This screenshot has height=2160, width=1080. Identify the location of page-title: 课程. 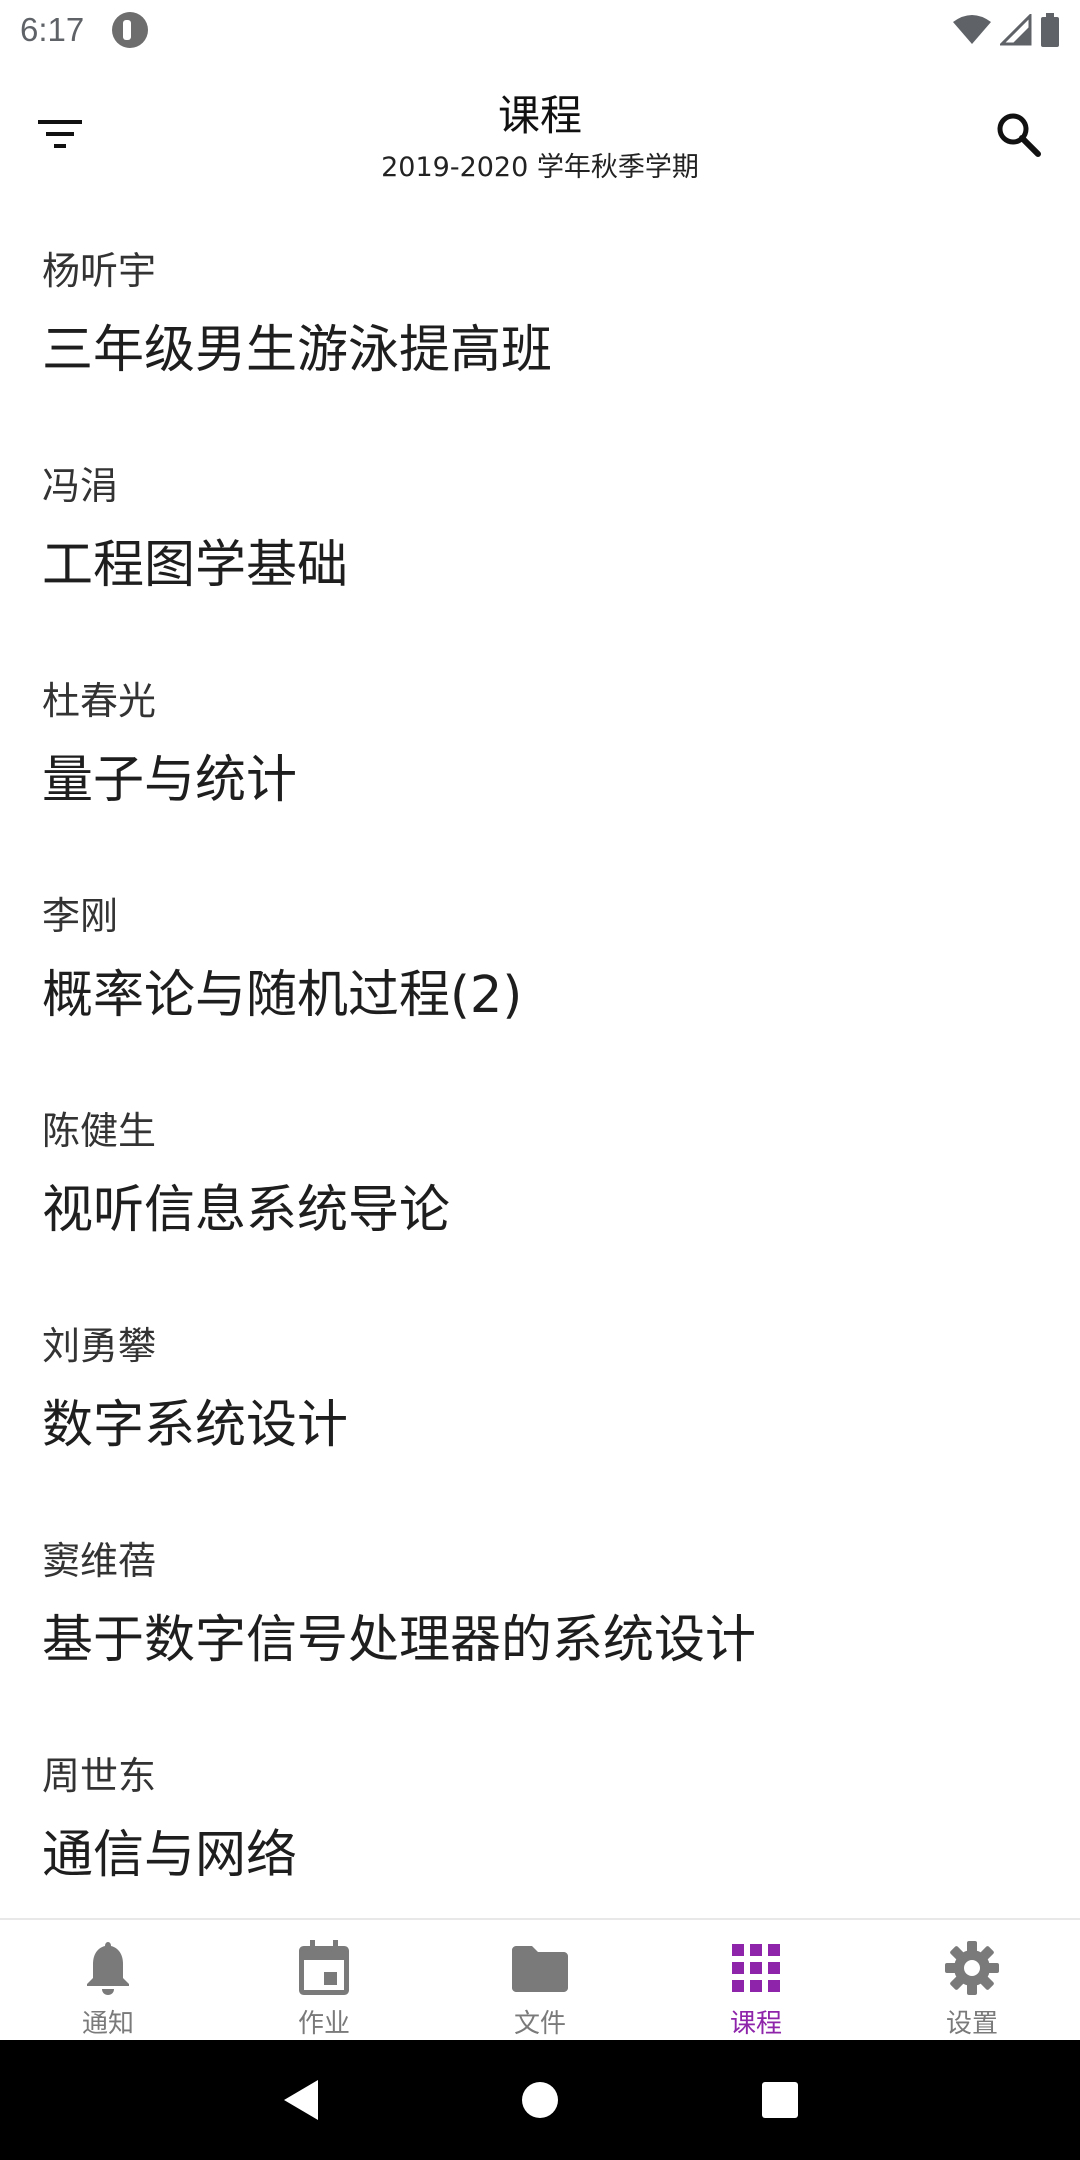
(539, 115).